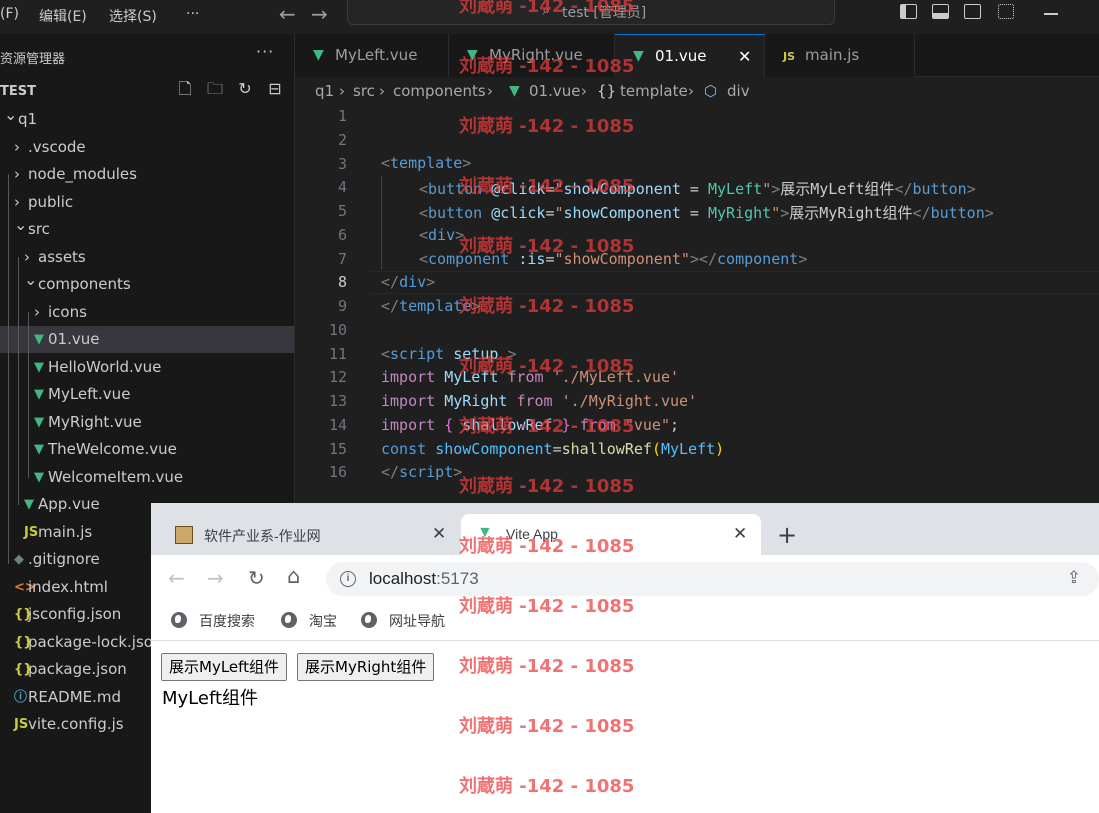  I want to click on line-number: 12, so click(337, 377).